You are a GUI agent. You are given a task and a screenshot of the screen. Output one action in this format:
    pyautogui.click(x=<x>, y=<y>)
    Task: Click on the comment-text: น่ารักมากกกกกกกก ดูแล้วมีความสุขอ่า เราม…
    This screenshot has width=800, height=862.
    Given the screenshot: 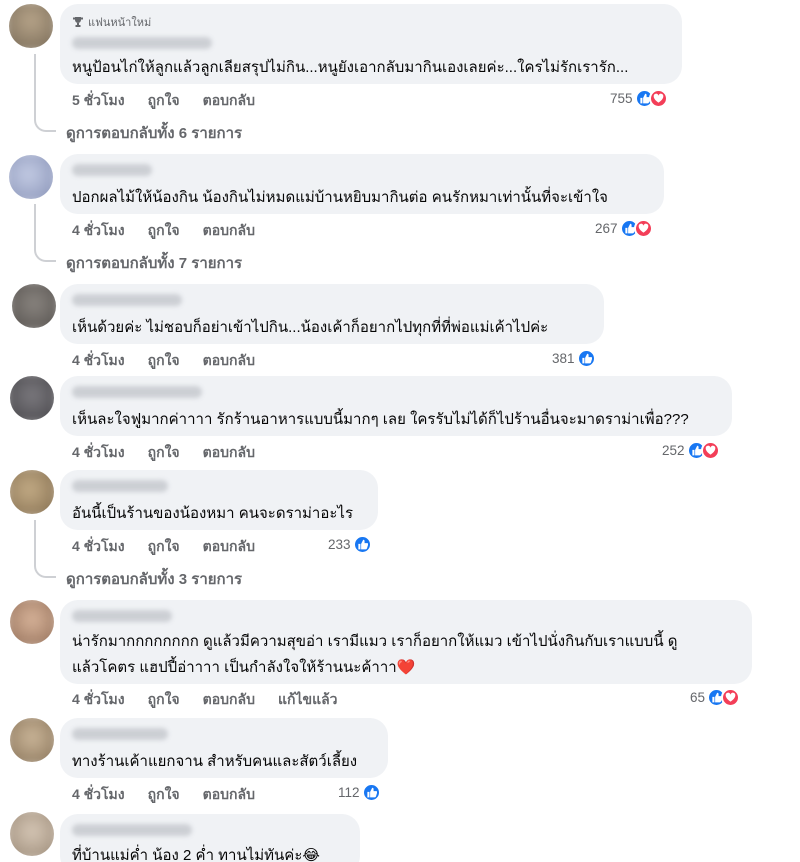 What is the action you would take?
    pyautogui.click(x=375, y=641)
    